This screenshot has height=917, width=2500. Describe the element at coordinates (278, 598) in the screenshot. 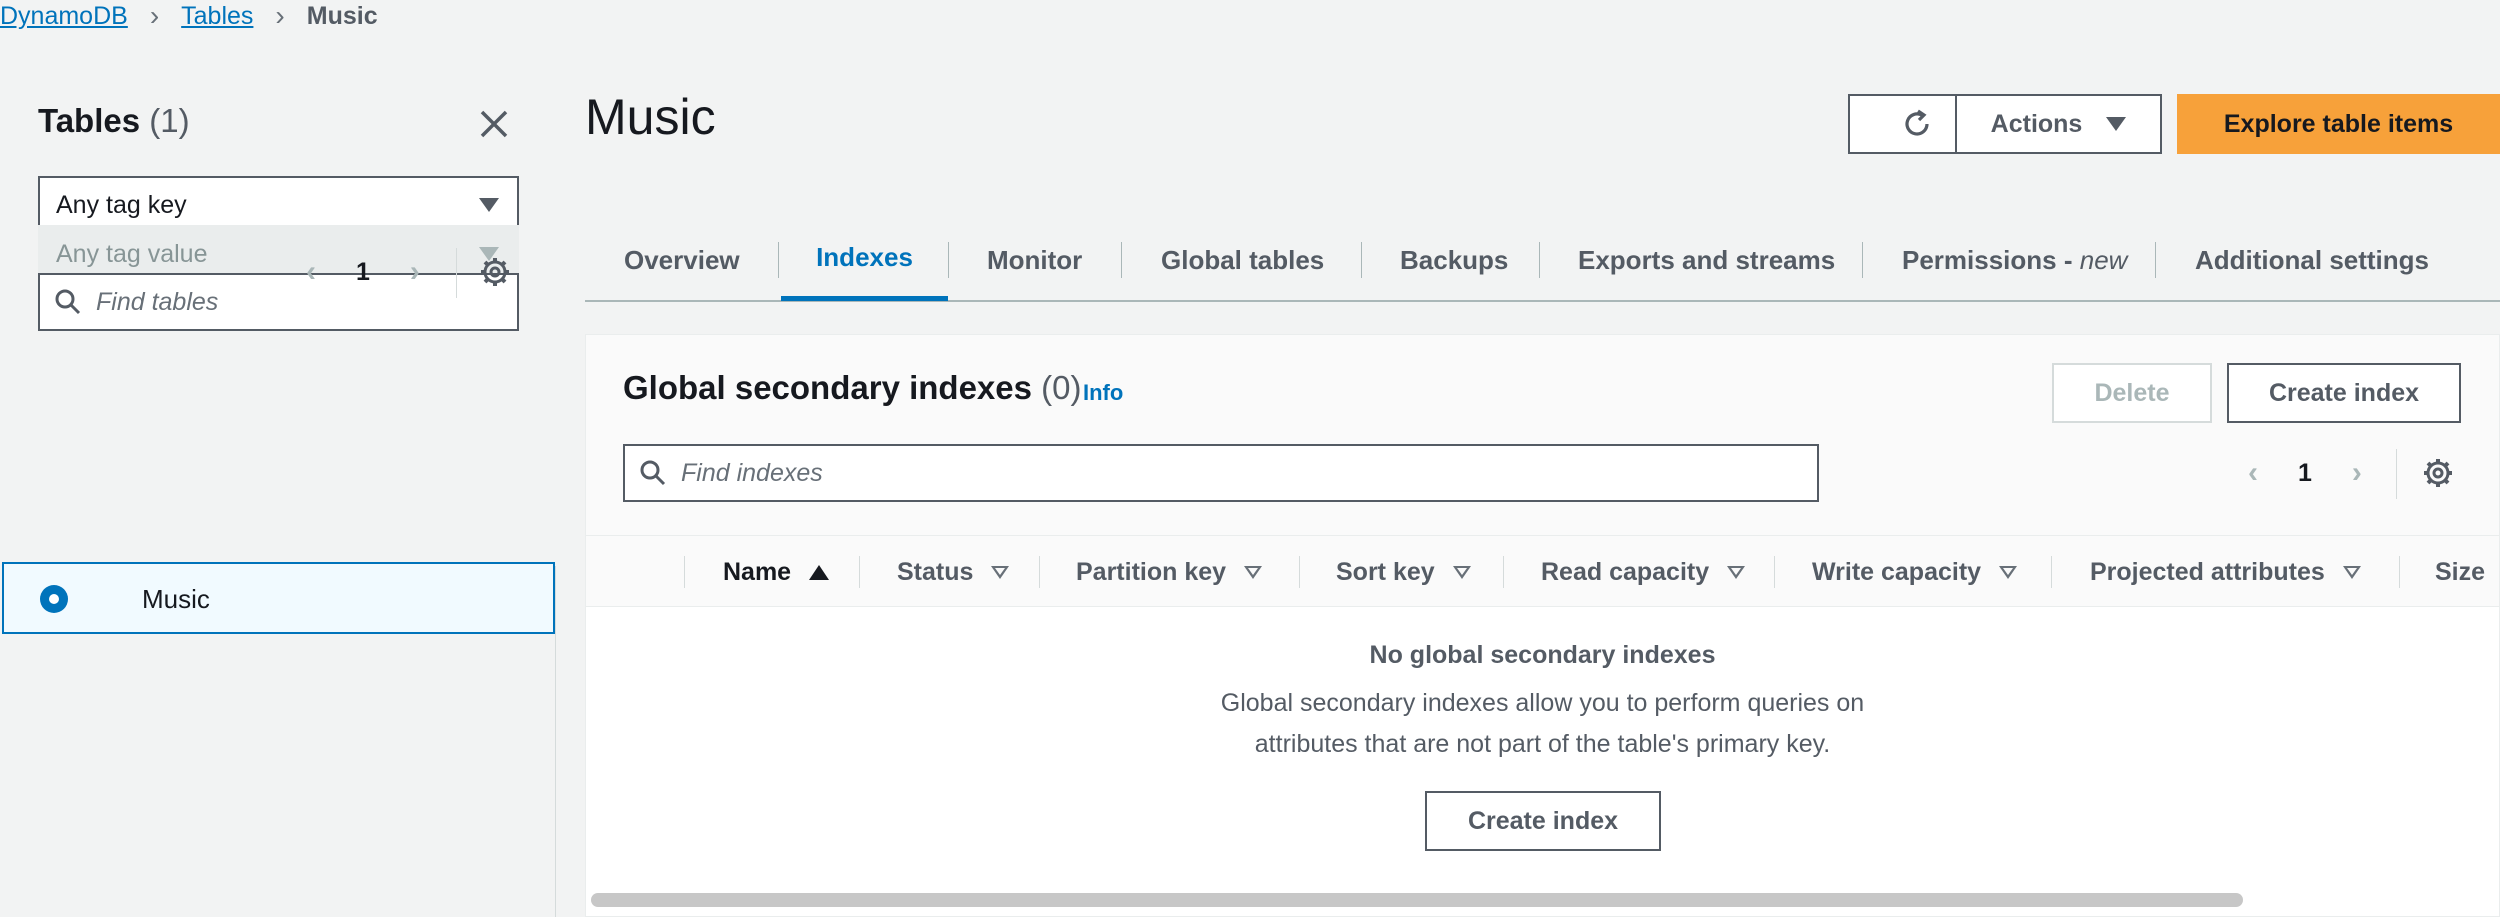

I see `table-row: Music` at that location.